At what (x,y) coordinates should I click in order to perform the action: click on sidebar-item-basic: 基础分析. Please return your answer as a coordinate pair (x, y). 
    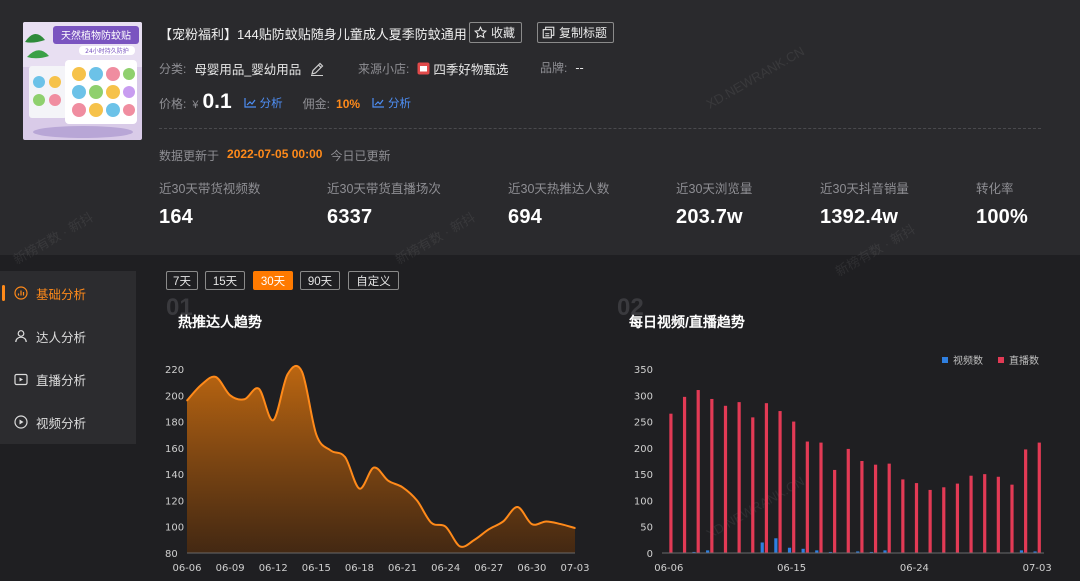
    Looking at the image, I should click on (50, 293).